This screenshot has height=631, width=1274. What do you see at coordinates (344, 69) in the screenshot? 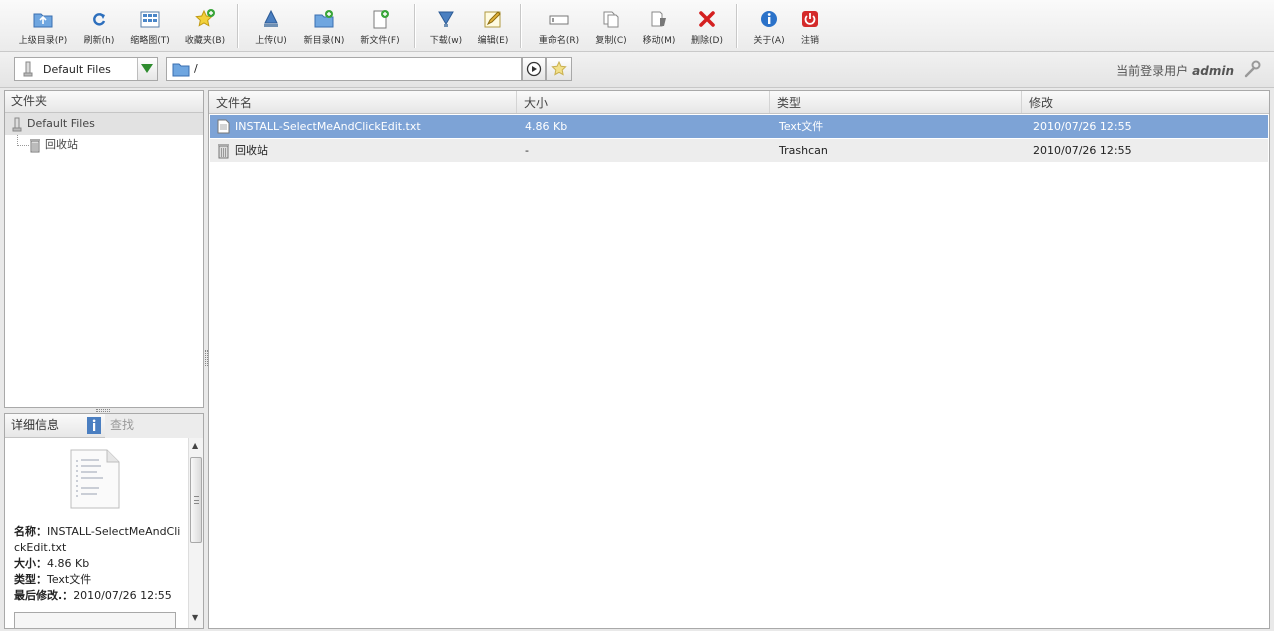
I see `path-input: /` at bounding box center [344, 69].